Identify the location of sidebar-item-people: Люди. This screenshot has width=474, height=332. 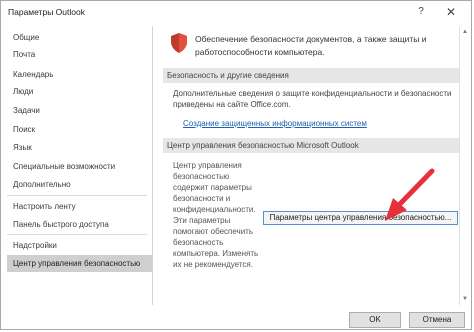
(79, 91).